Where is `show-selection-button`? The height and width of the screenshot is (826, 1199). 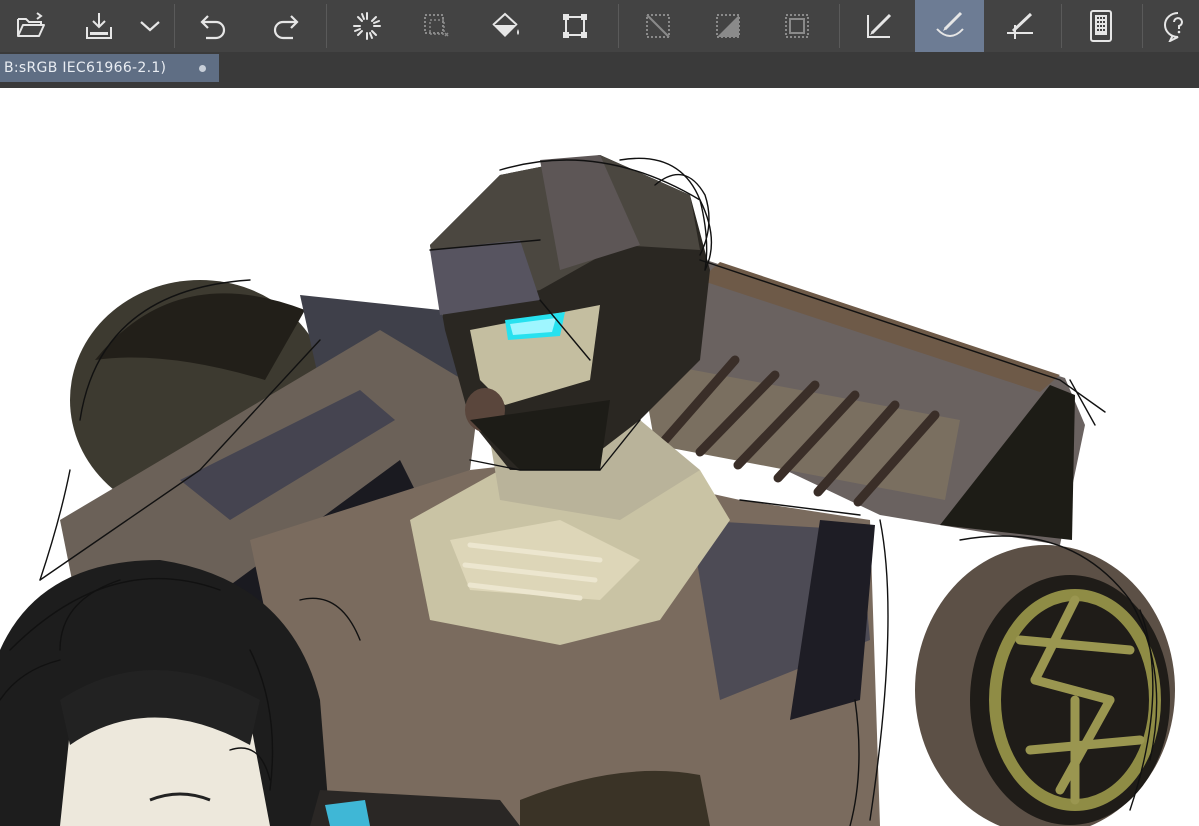 show-selection-button is located at coordinates (797, 26).